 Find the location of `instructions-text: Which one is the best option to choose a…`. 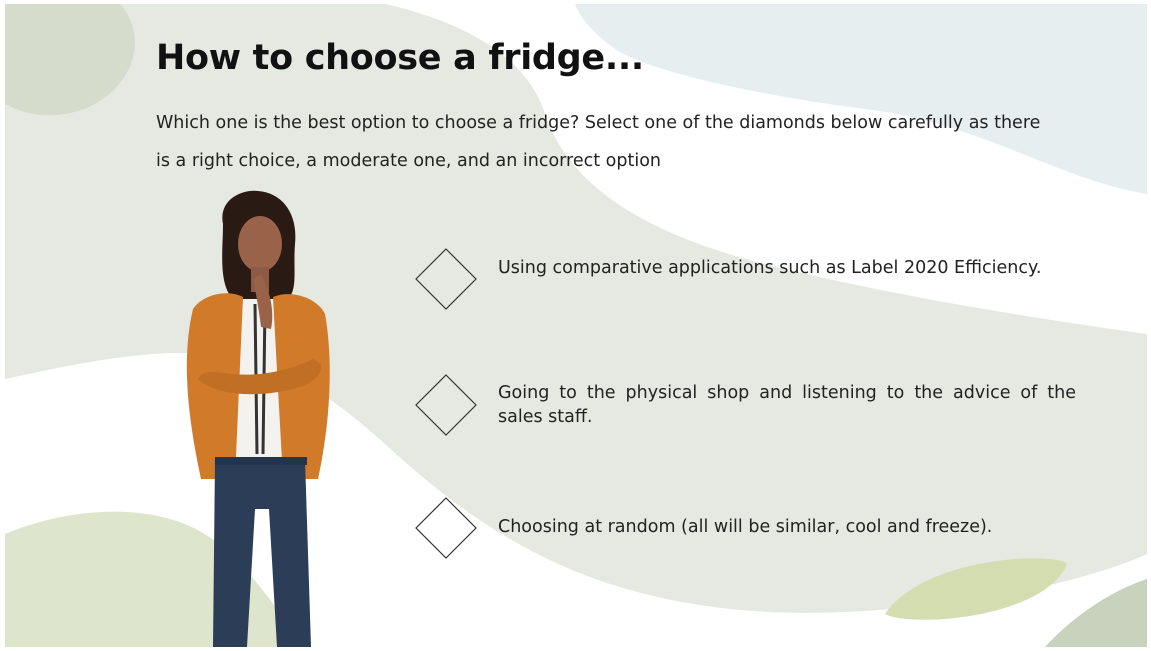

instructions-text: Which one is the best option to choose a… is located at coordinates (598, 142).